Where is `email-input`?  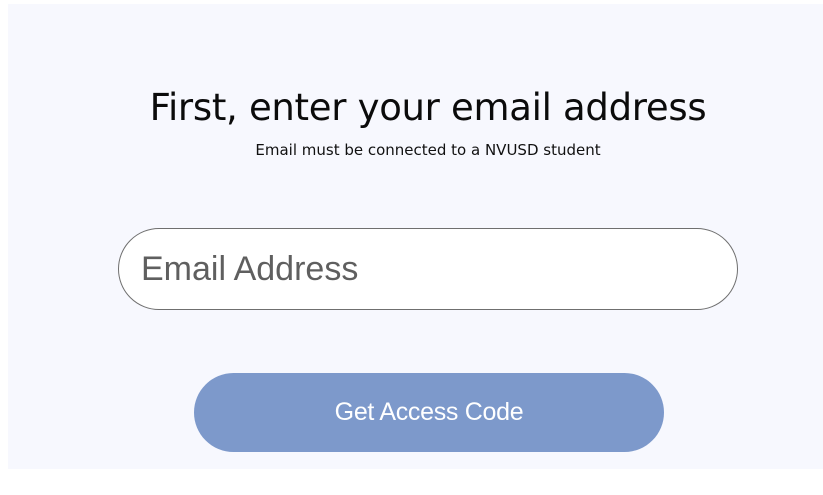 email-input is located at coordinates (428, 269).